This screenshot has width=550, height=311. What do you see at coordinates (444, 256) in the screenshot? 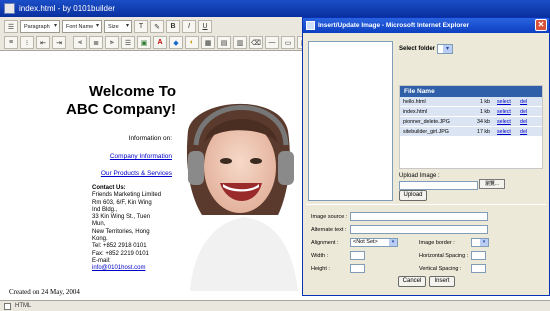
I see `horizontal-spacing-label: Horizontal Spacing :` at bounding box center [444, 256].